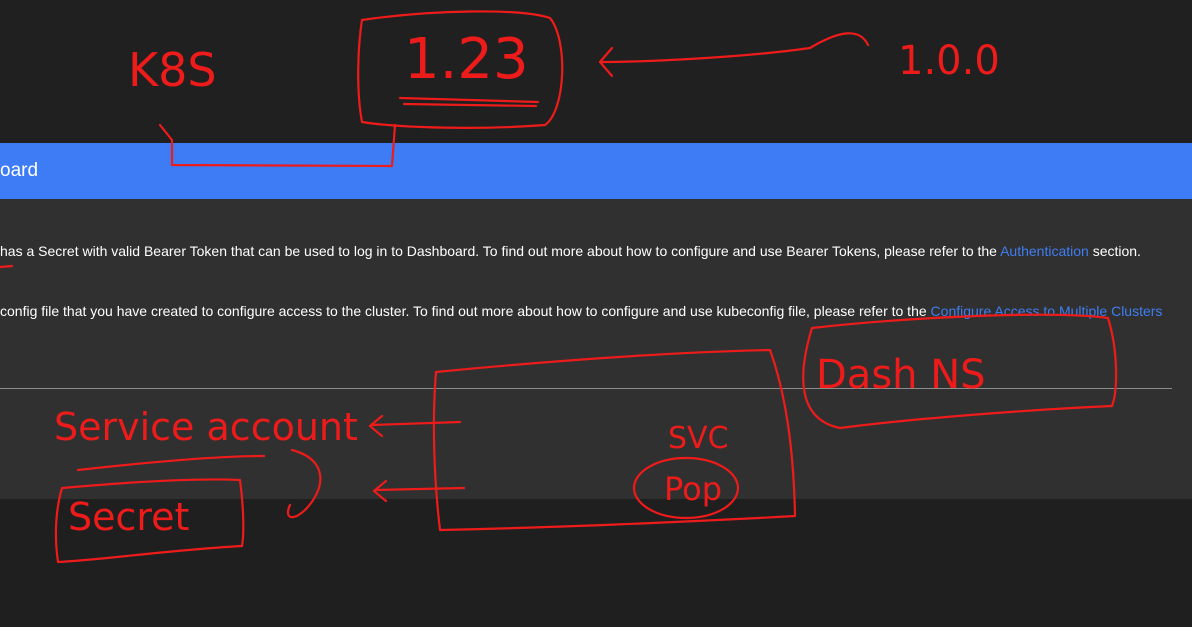  I want to click on page-title: oard, so click(19, 170).